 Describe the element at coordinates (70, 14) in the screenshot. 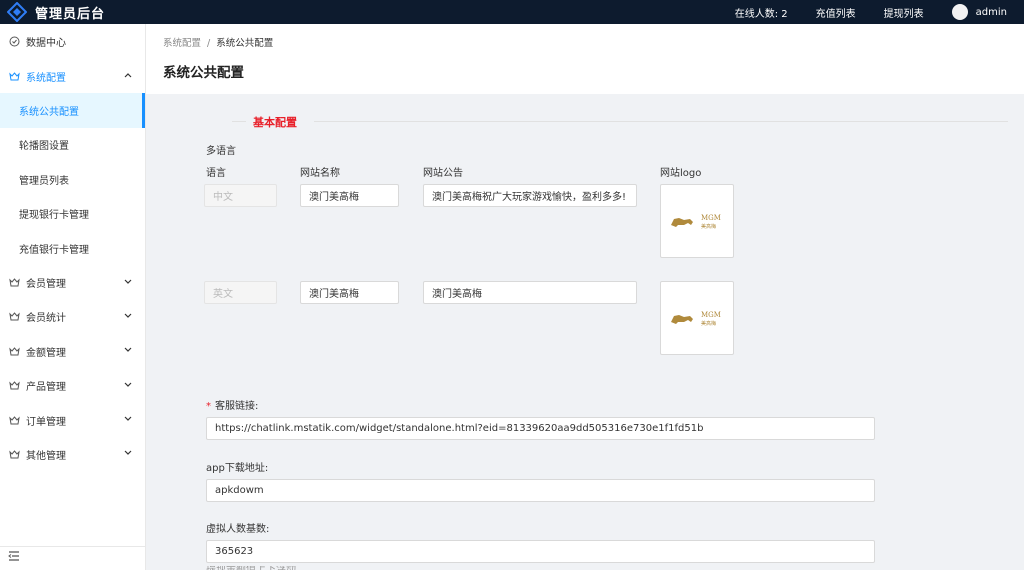

I see `app-title: 管理员后台` at that location.